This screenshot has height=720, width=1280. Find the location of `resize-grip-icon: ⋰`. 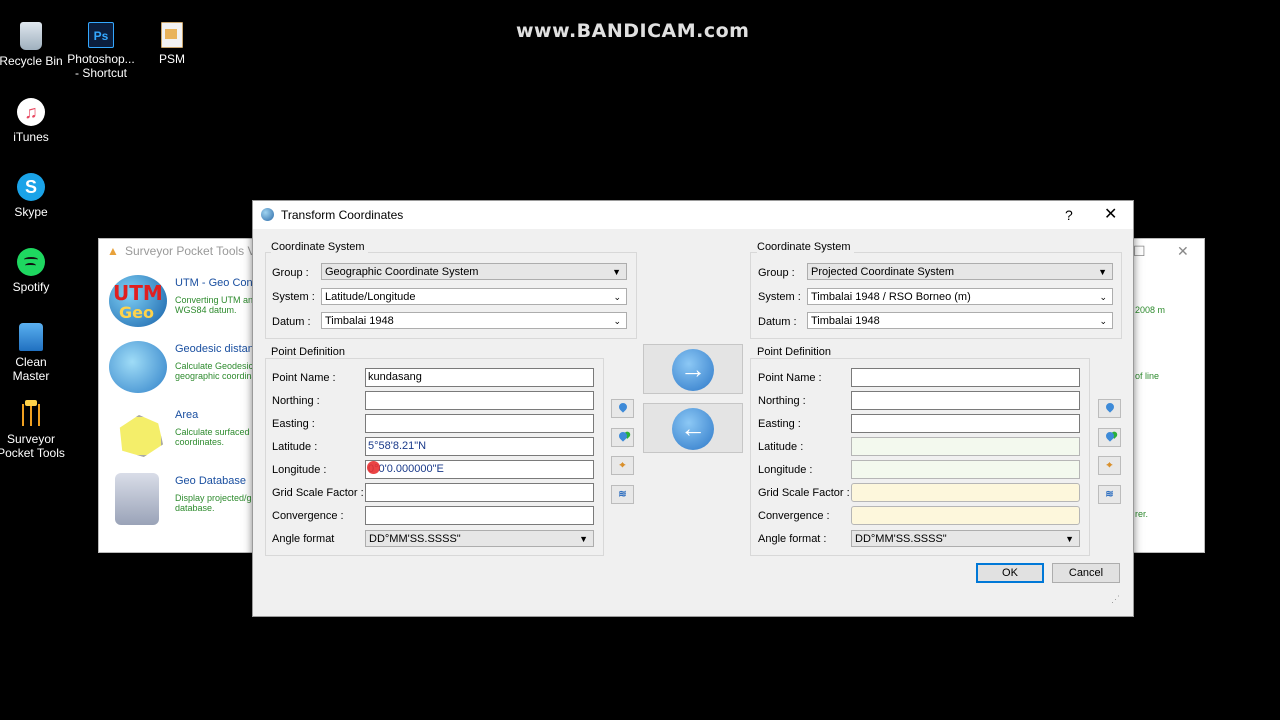

resize-grip-icon: ⋰ is located at coordinates (1115, 599).